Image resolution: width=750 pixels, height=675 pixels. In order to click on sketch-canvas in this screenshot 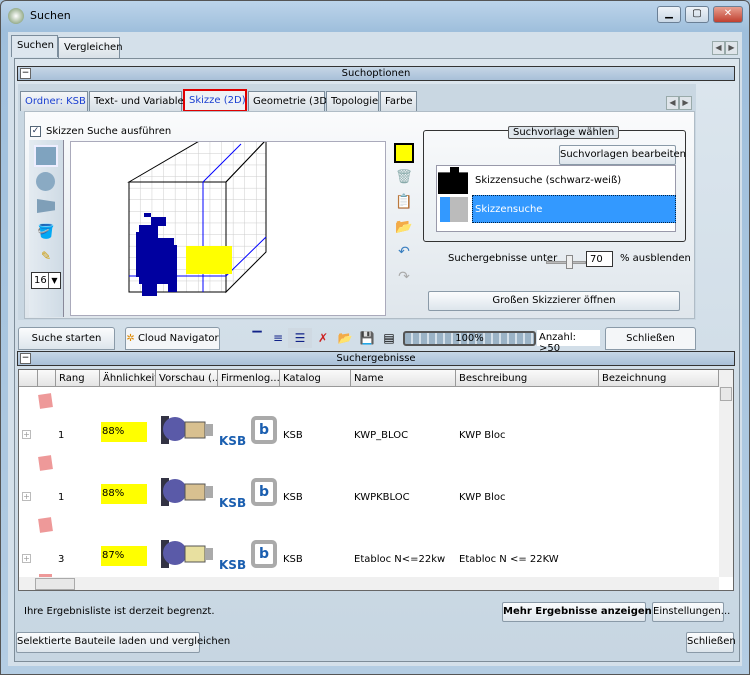, I will do `click(228, 227)`.